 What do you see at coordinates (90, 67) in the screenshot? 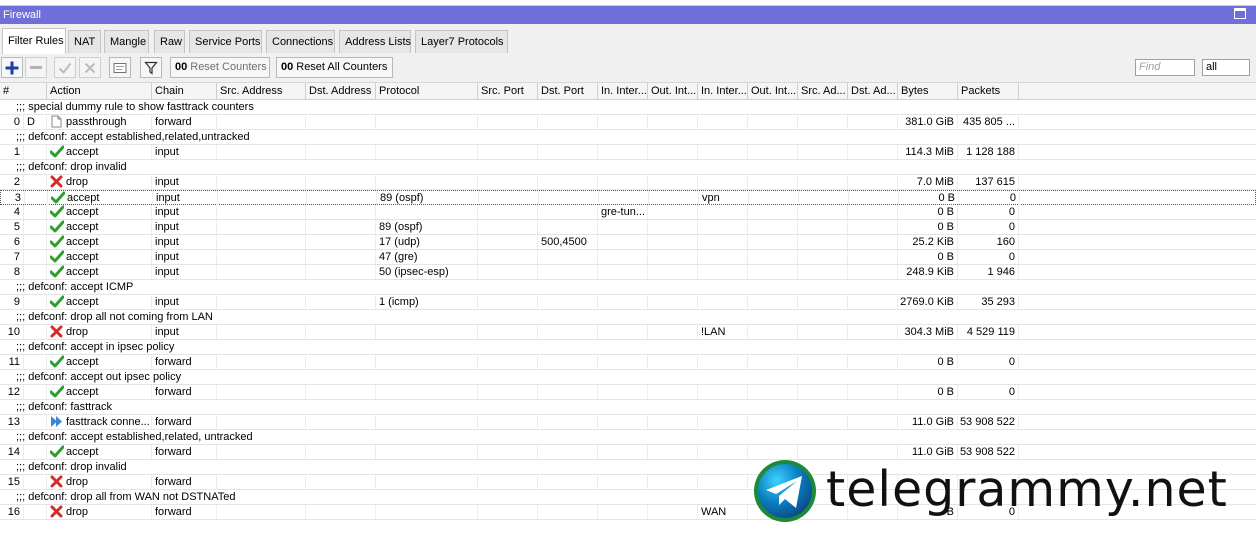
I see `disable-button` at bounding box center [90, 67].